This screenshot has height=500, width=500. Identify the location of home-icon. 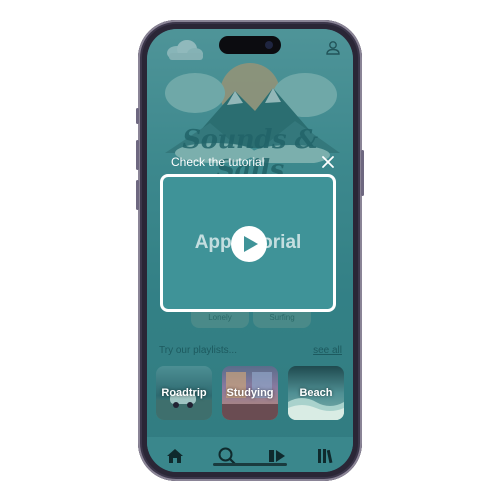
(175, 456).